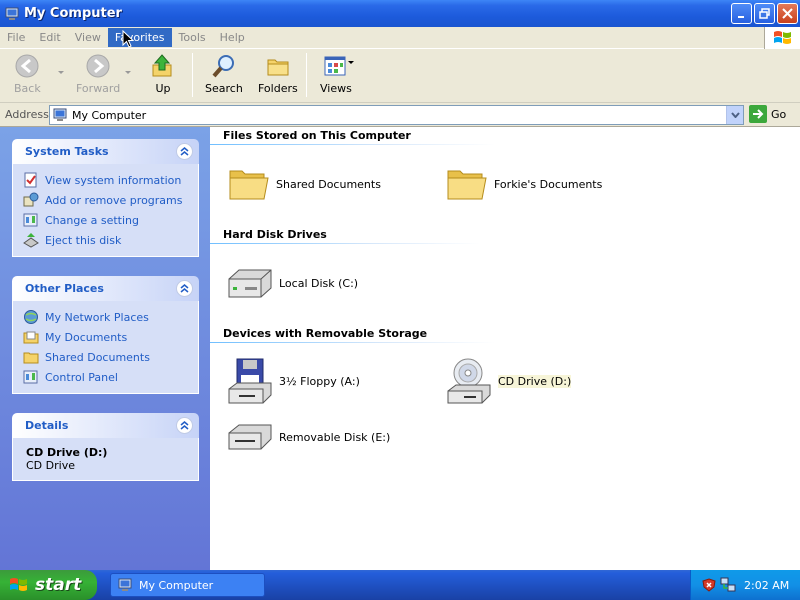  What do you see at coordinates (139, 37) in the screenshot?
I see `menu-favorites: Favorites` at bounding box center [139, 37].